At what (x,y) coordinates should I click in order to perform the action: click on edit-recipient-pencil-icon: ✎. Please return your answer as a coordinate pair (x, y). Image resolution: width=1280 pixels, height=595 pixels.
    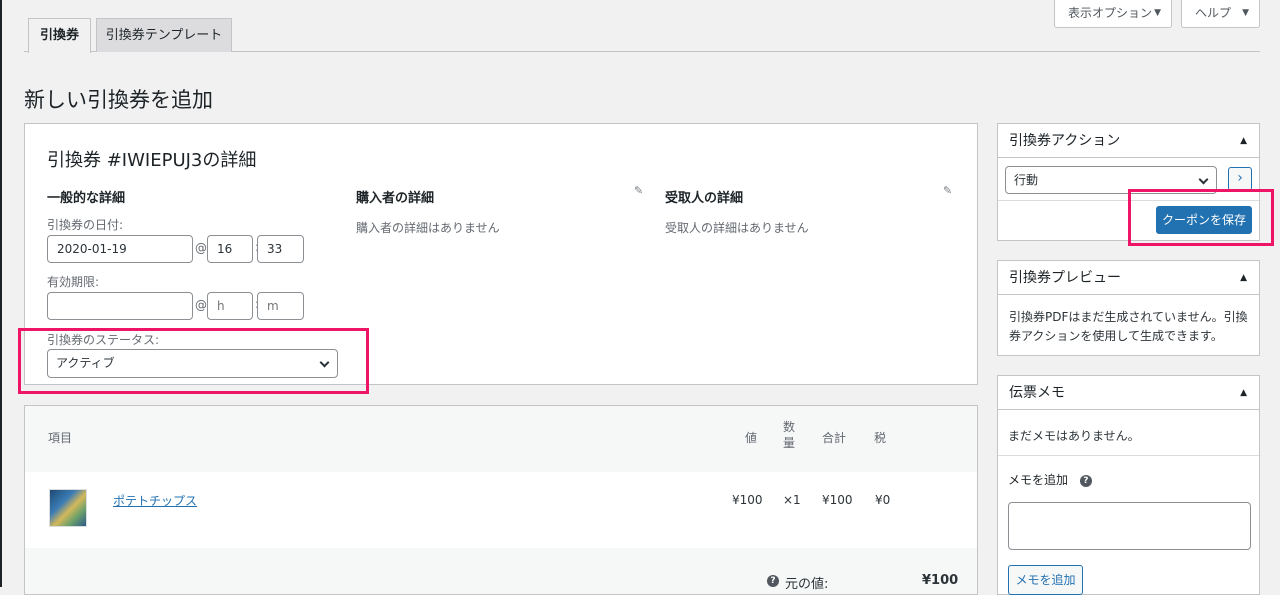
    Looking at the image, I should click on (947, 190).